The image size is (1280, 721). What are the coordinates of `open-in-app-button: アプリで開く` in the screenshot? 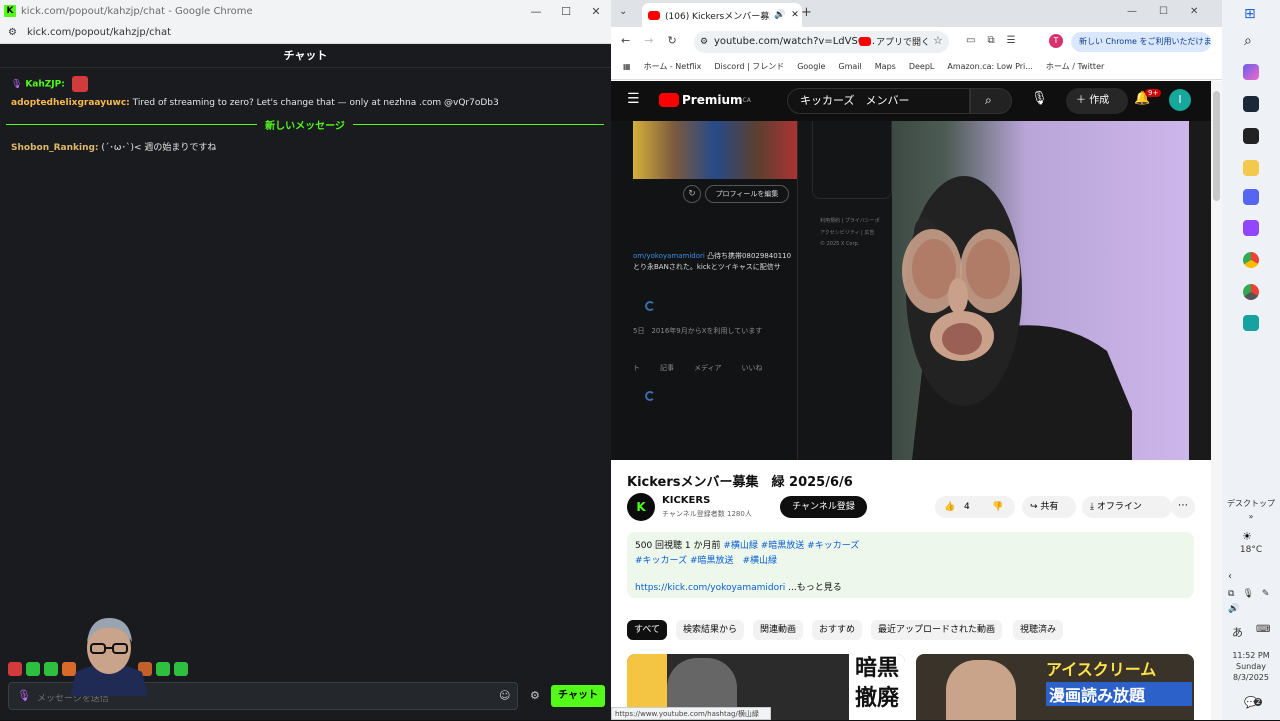 It's located at (894, 41).